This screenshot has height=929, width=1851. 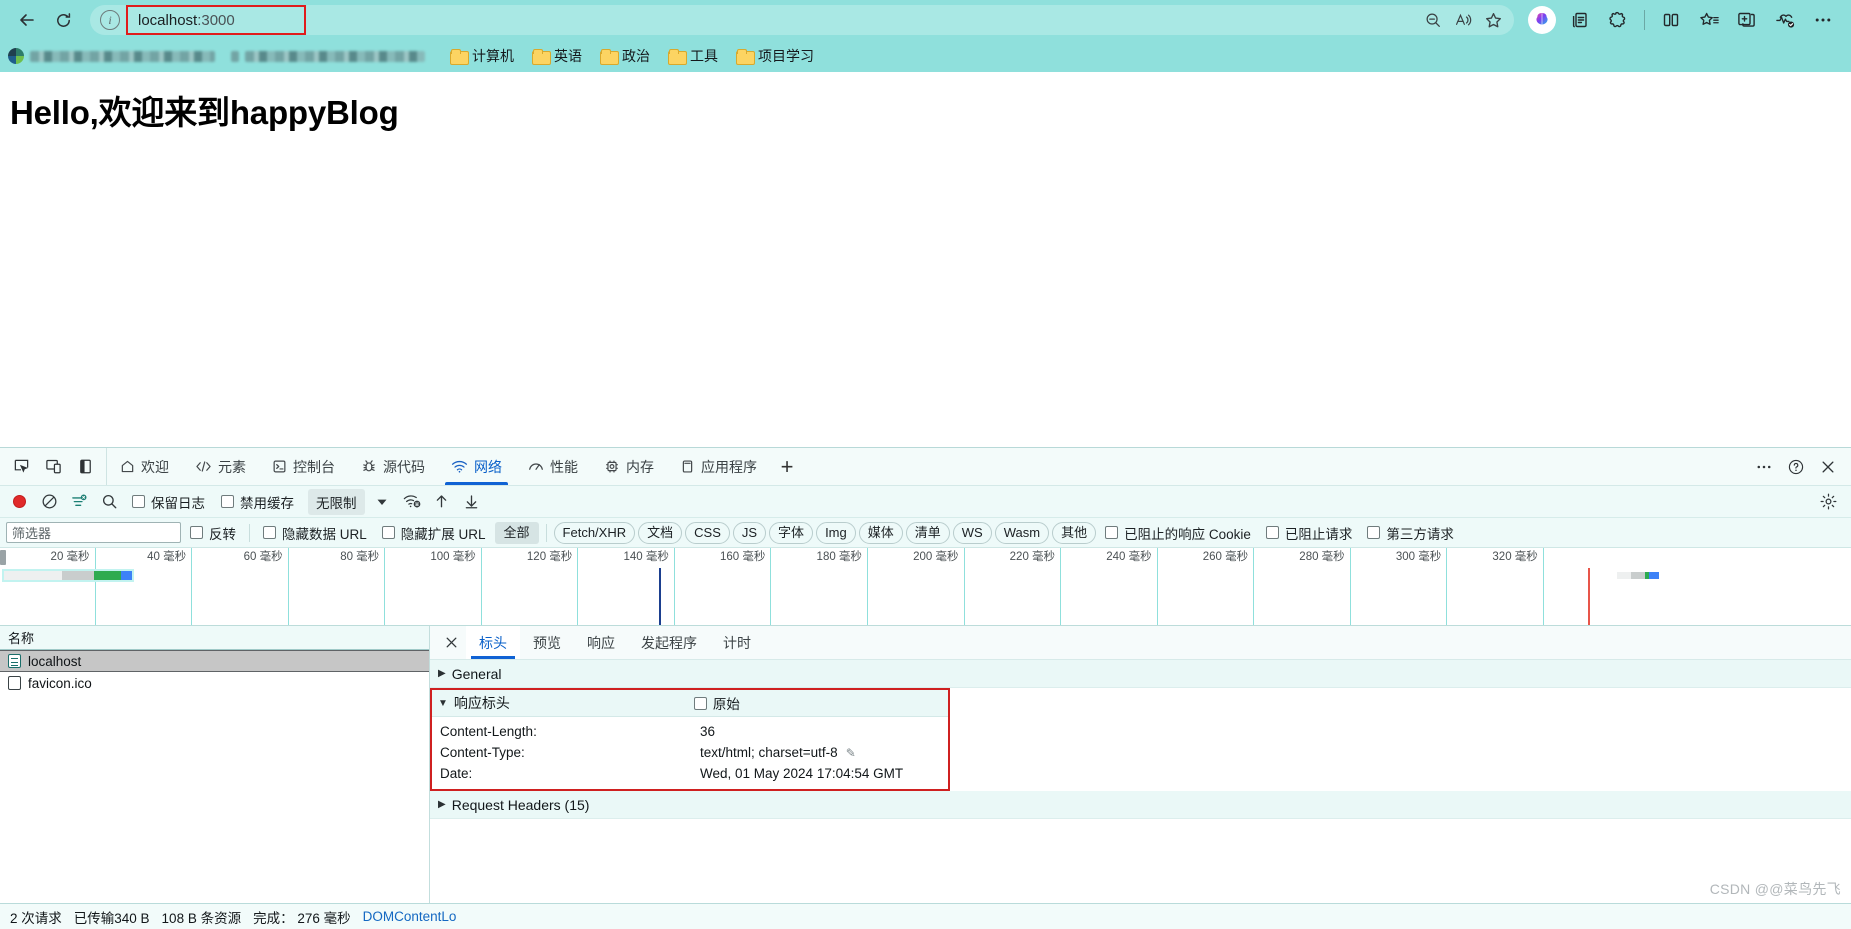 I want to click on request-row-favicon: favicon.ico, so click(x=214, y=683).